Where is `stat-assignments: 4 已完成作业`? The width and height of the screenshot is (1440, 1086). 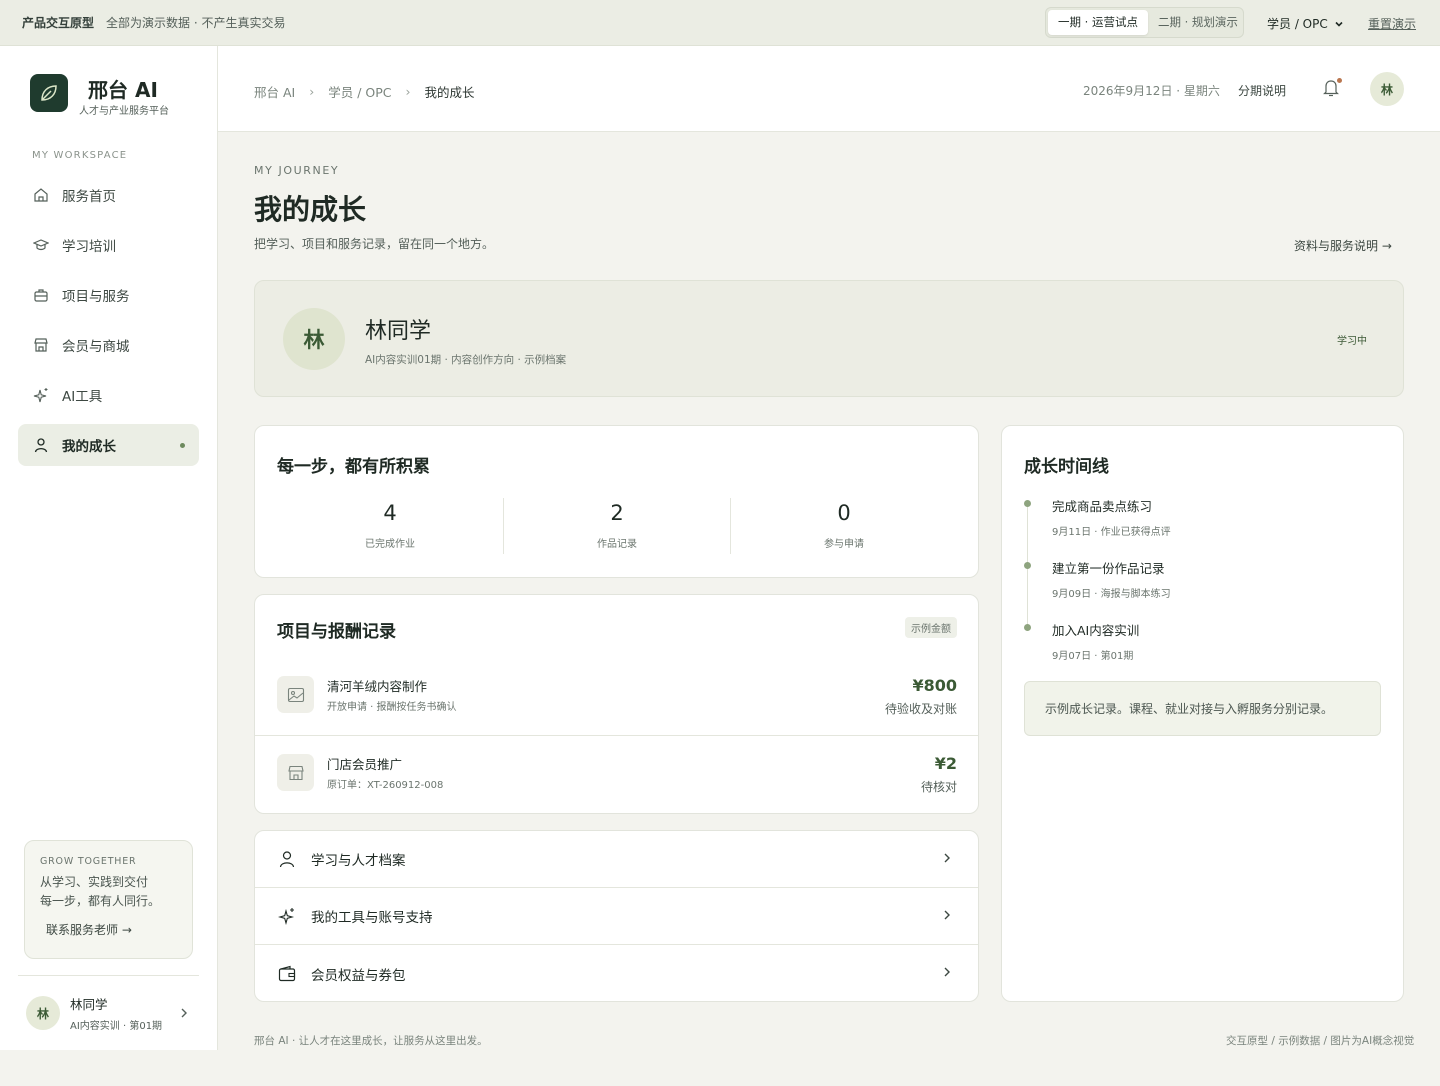
stat-assignments: 4 已完成作业 is located at coordinates (390, 526).